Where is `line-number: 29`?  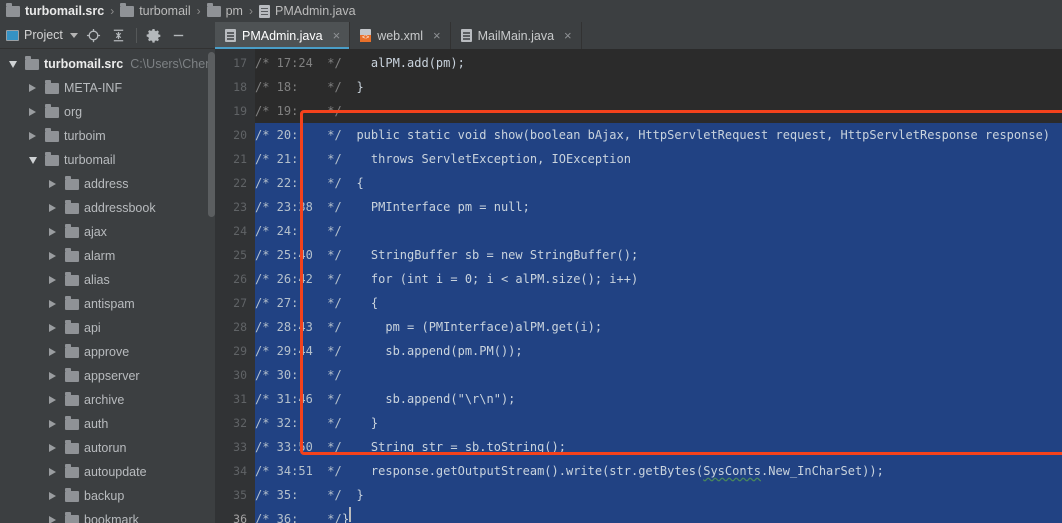 line-number: 29 is located at coordinates (240, 351).